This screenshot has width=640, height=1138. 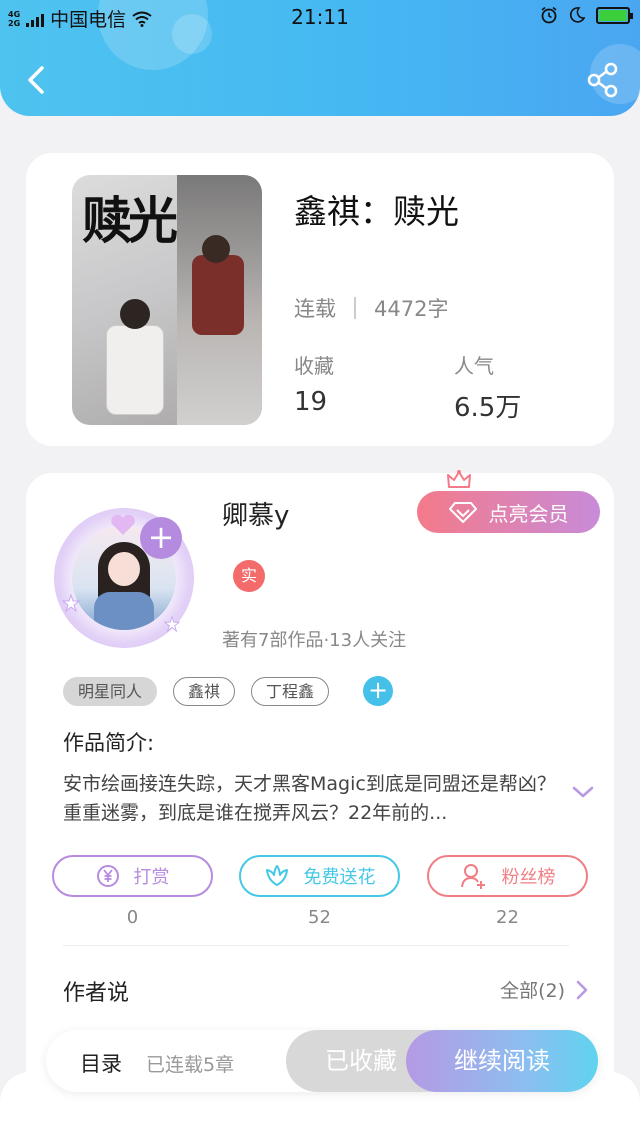 What do you see at coordinates (190, 1065) in the screenshot?
I see `chapter-count: 已连载5章` at bounding box center [190, 1065].